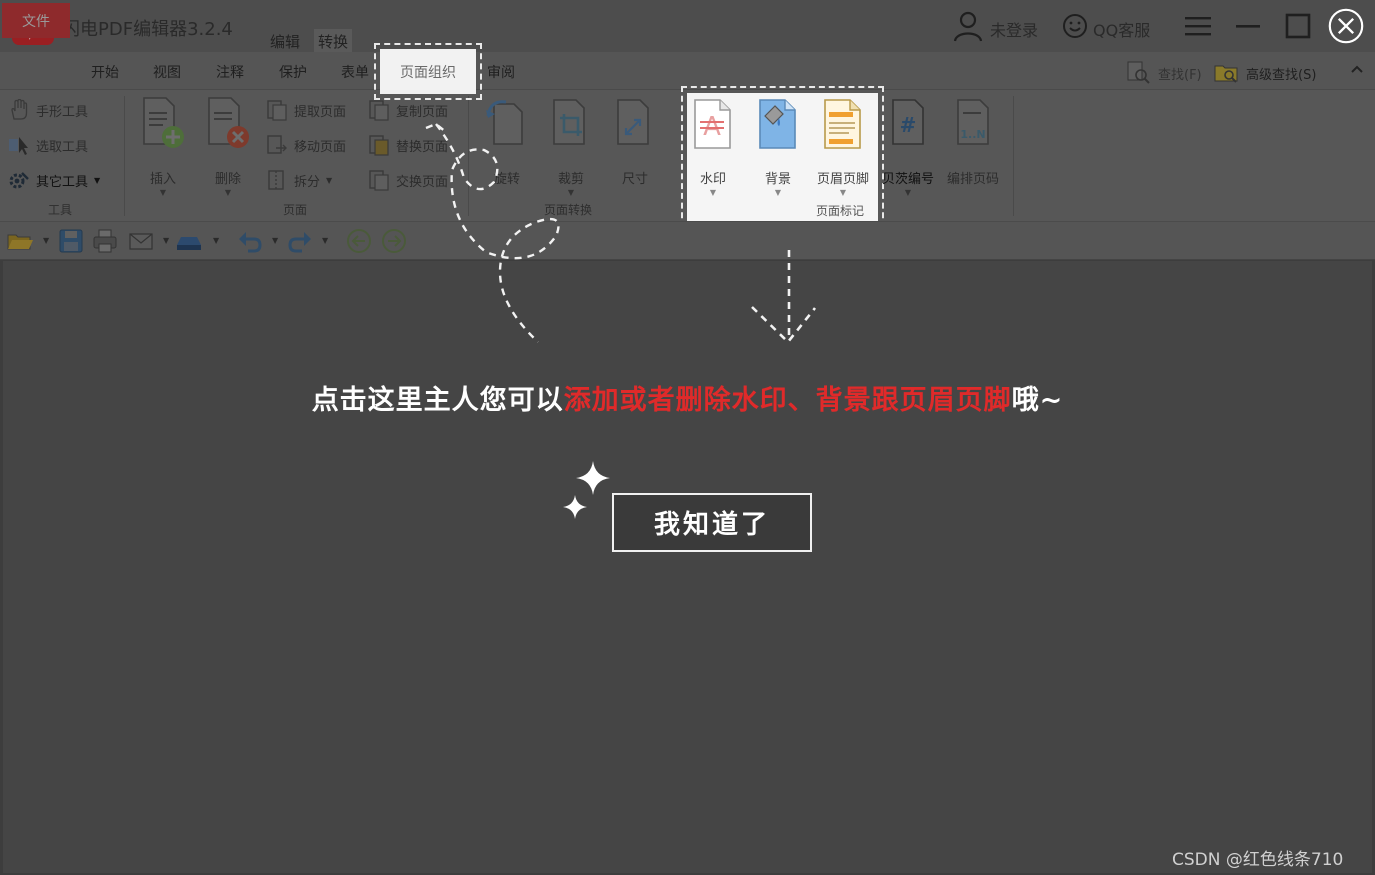 Image resolution: width=1375 pixels, height=875 pixels. Describe the element at coordinates (276, 180) in the screenshot. I see `split-page-icon` at that location.